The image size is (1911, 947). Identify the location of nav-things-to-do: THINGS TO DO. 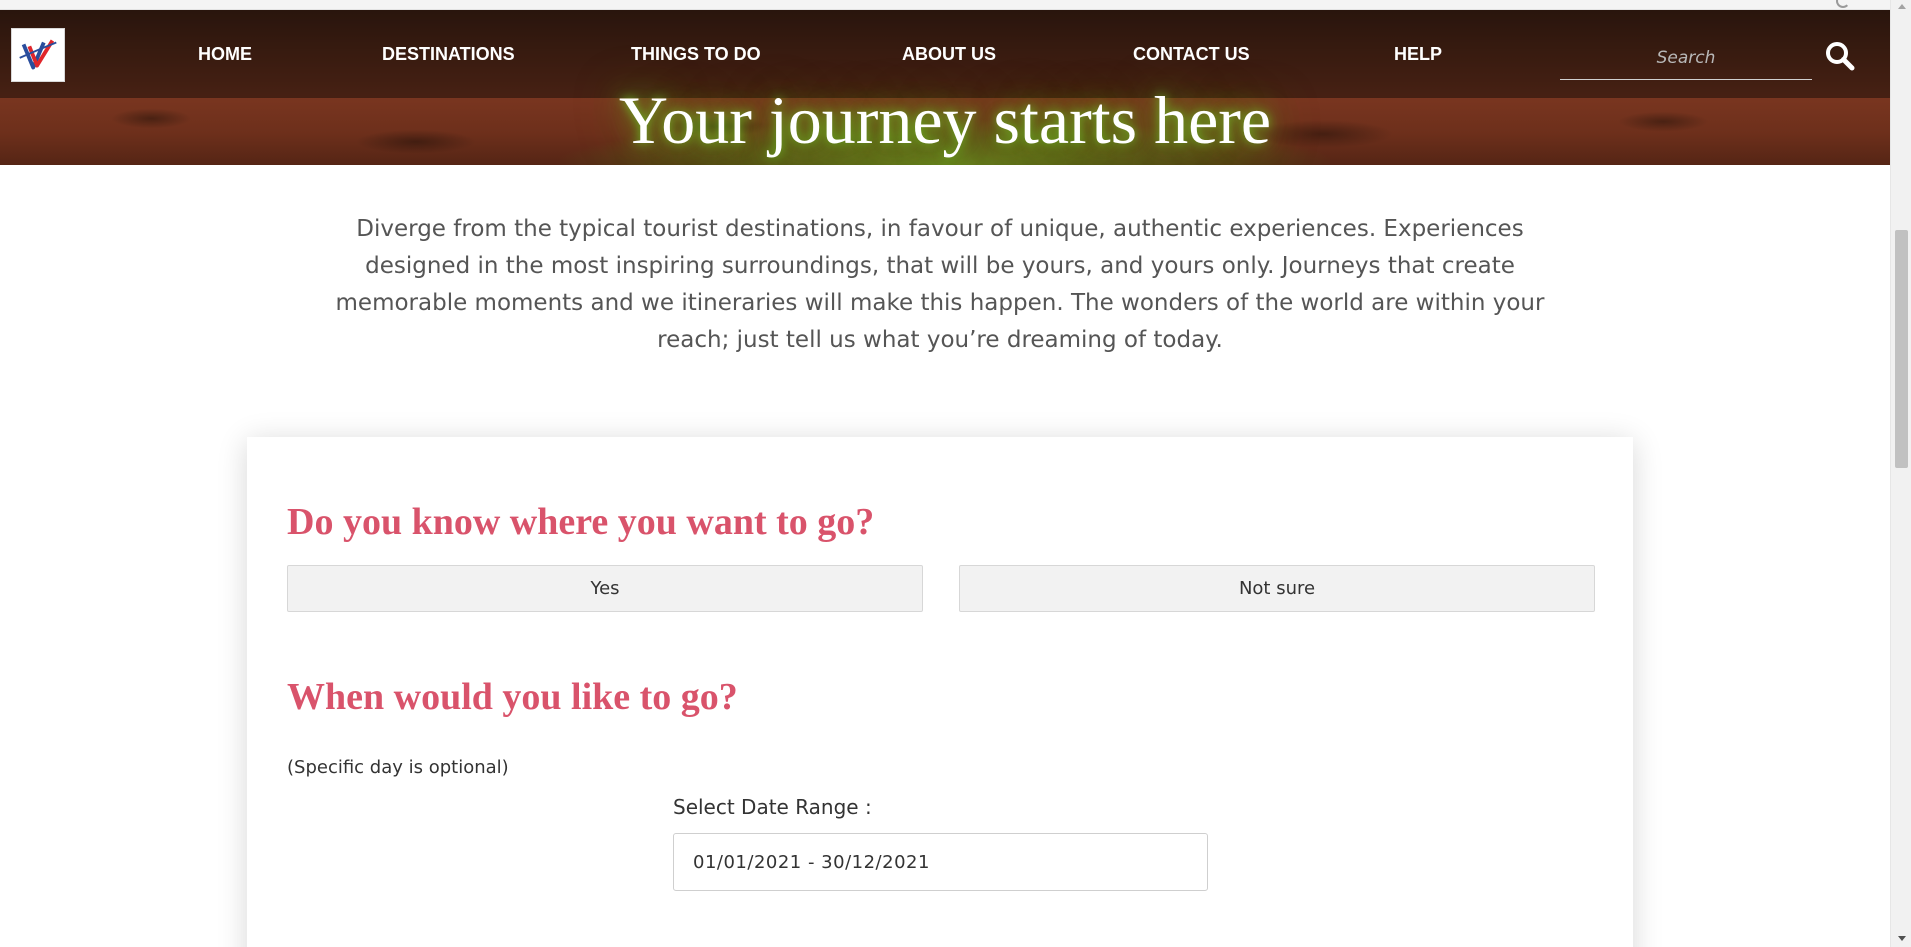
(696, 54).